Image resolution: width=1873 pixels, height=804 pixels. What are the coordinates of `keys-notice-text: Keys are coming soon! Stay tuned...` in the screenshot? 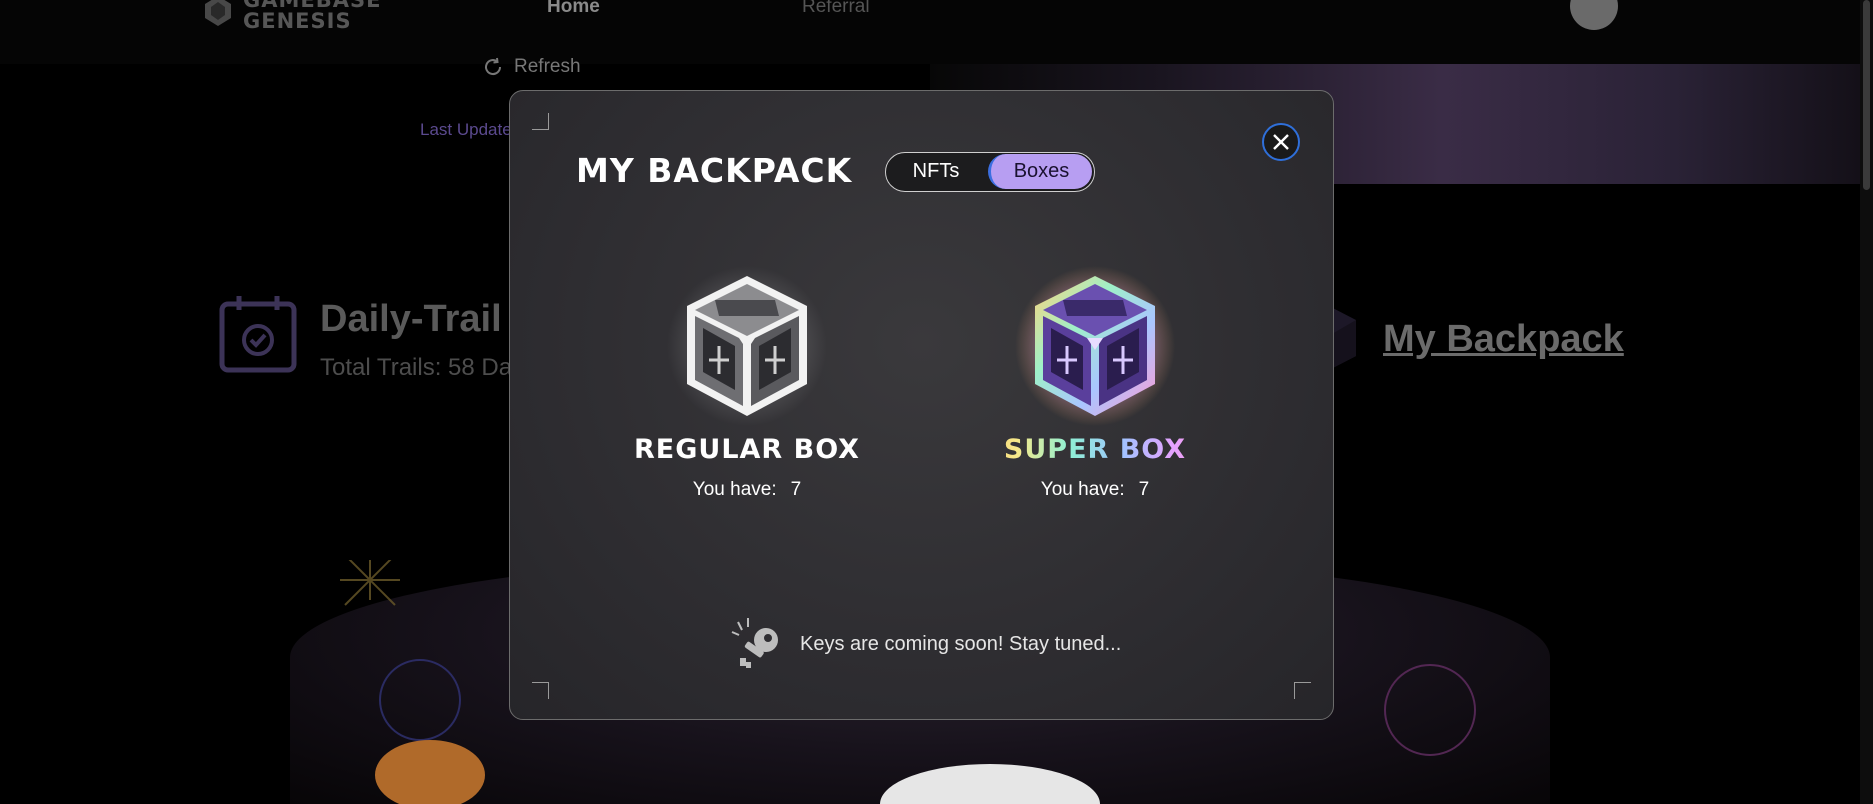 It's located at (961, 643).